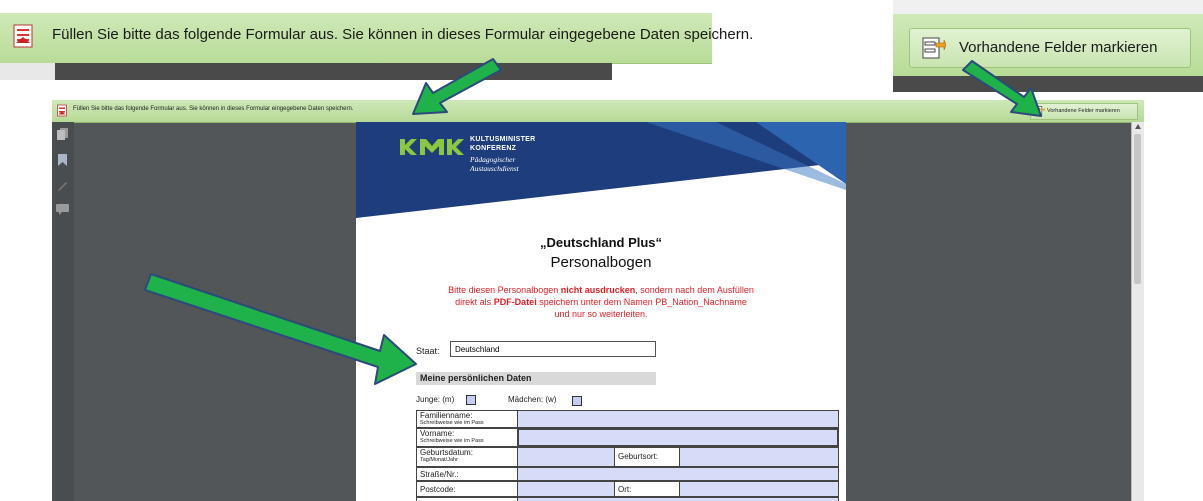  I want to click on logo-line-3: Pädagogischer, so click(493, 159).